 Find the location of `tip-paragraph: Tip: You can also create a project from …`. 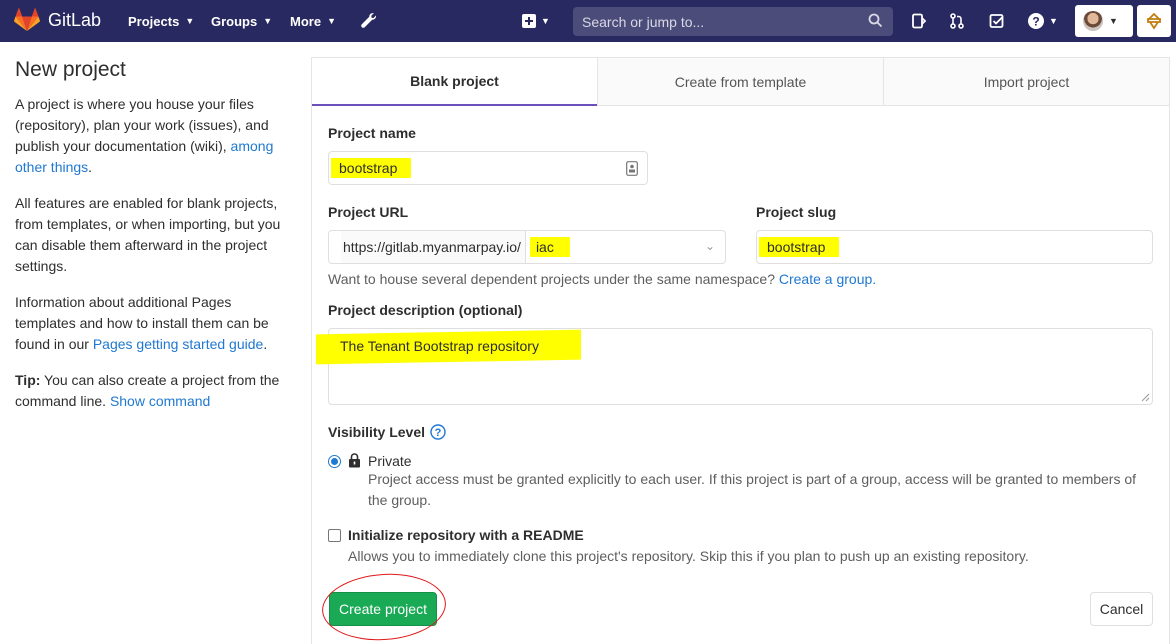

tip-paragraph: Tip: You can also create a project from … is located at coordinates (151, 391).